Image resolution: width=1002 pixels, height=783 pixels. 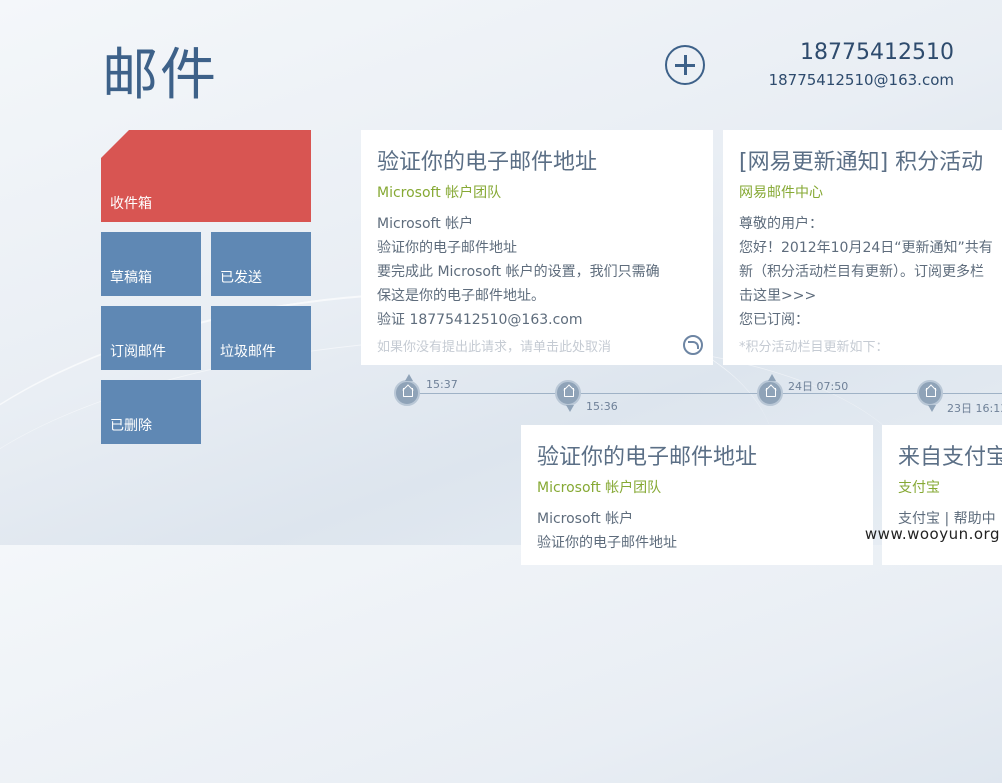 What do you see at coordinates (781, 193) in the screenshot?
I see `message-sender: 网易邮件中心` at bounding box center [781, 193].